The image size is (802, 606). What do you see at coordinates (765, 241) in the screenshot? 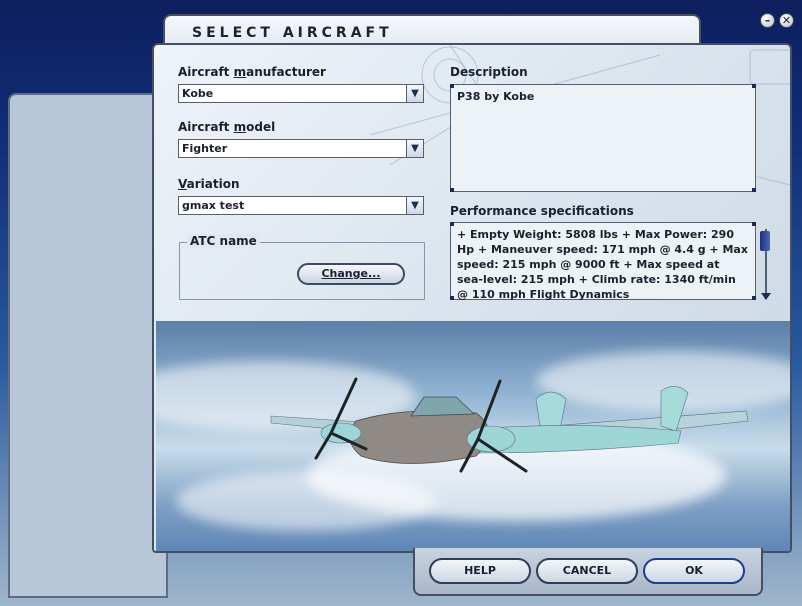
I see `scroll-thumb` at bounding box center [765, 241].